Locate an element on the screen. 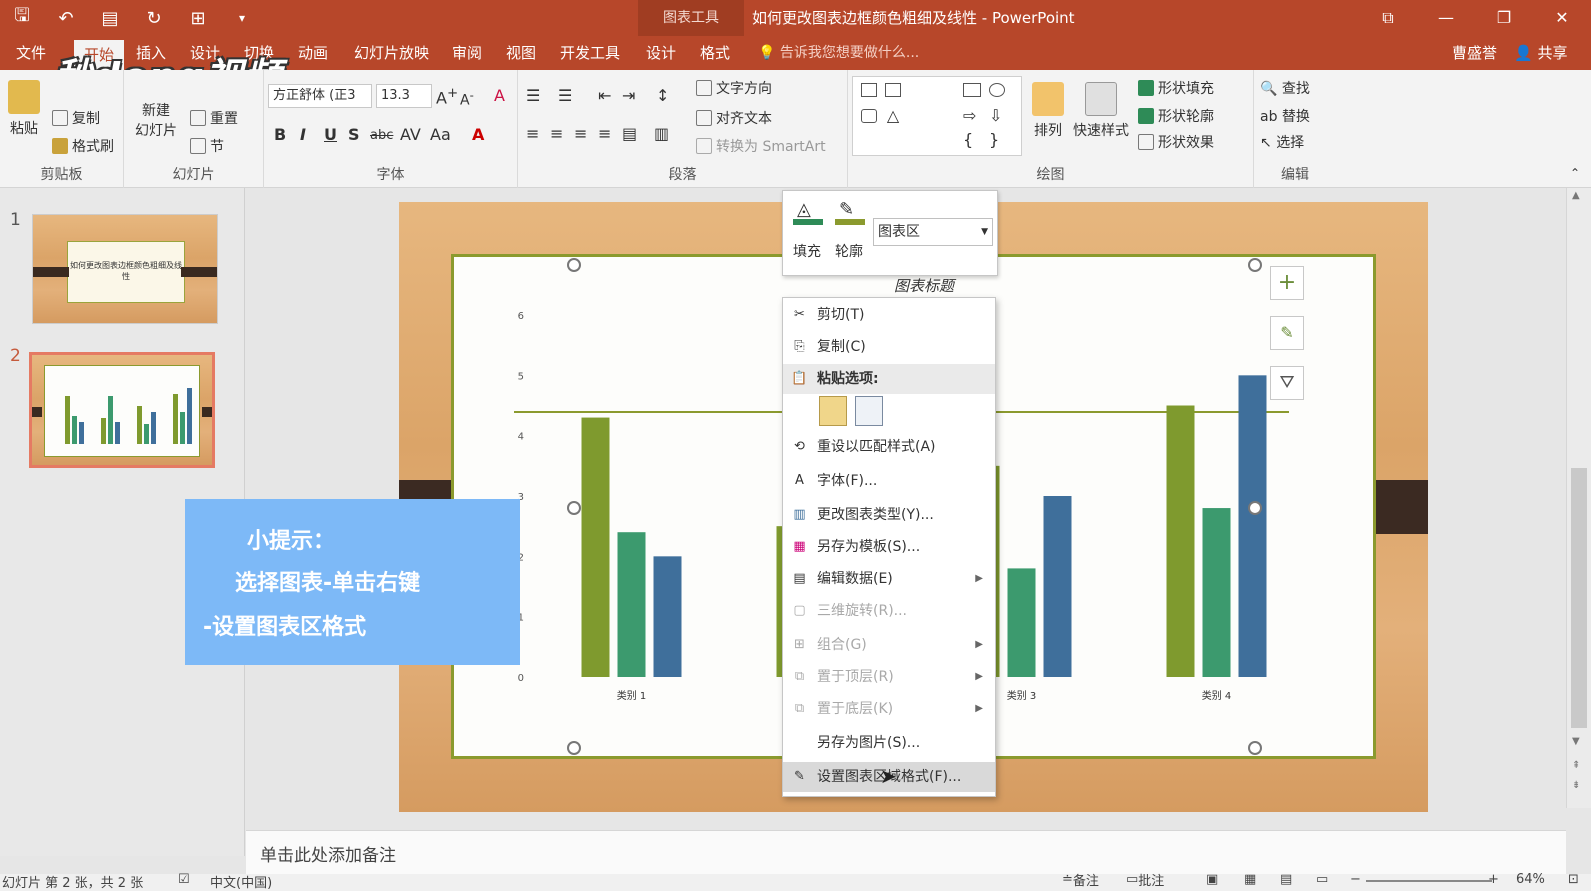 The image size is (1591, 891). slide-thumbnail-1: 如何更改图表边框颜色粗细及线性 is located at coordinates (125, 269).